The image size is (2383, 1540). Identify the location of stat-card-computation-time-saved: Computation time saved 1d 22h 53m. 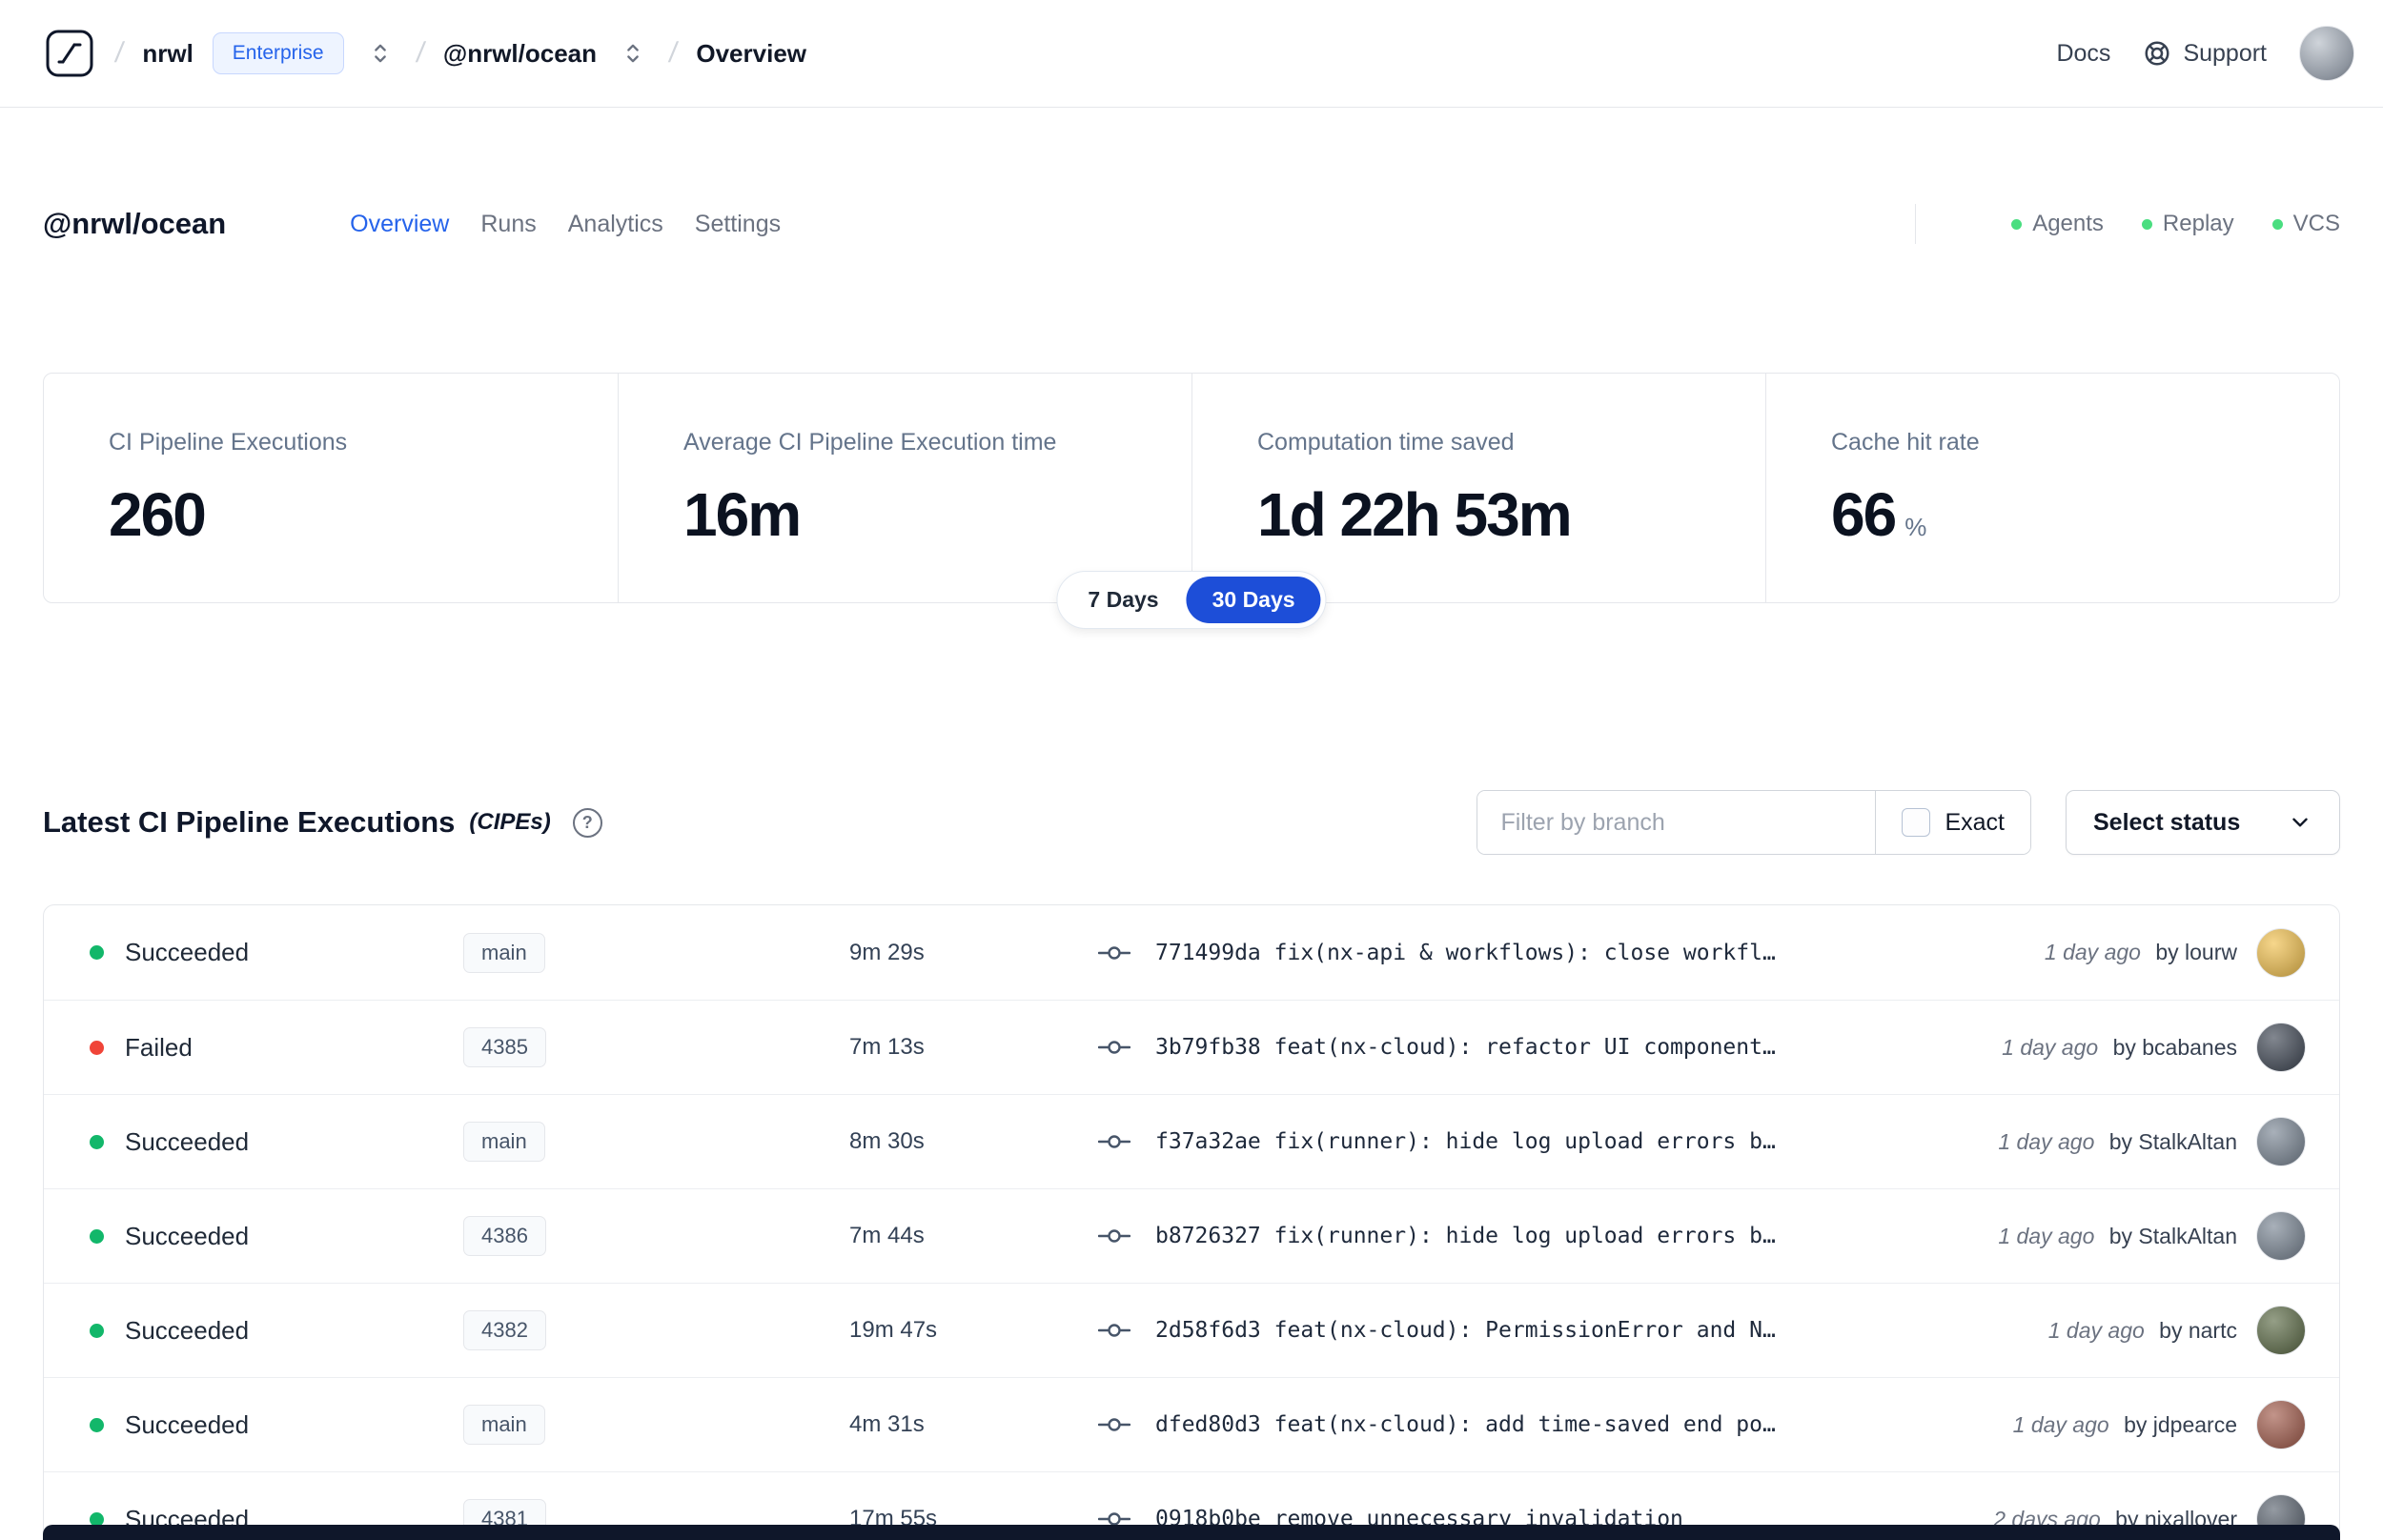
(1479, 488).